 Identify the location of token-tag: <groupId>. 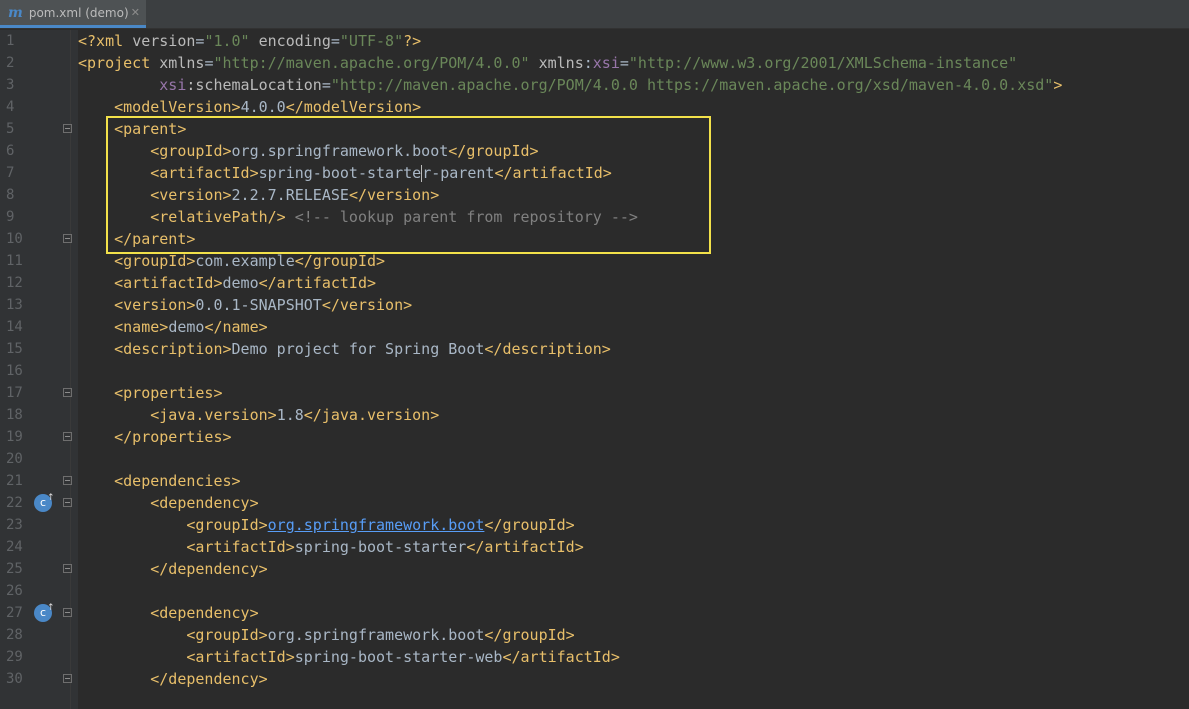
(227, 525).